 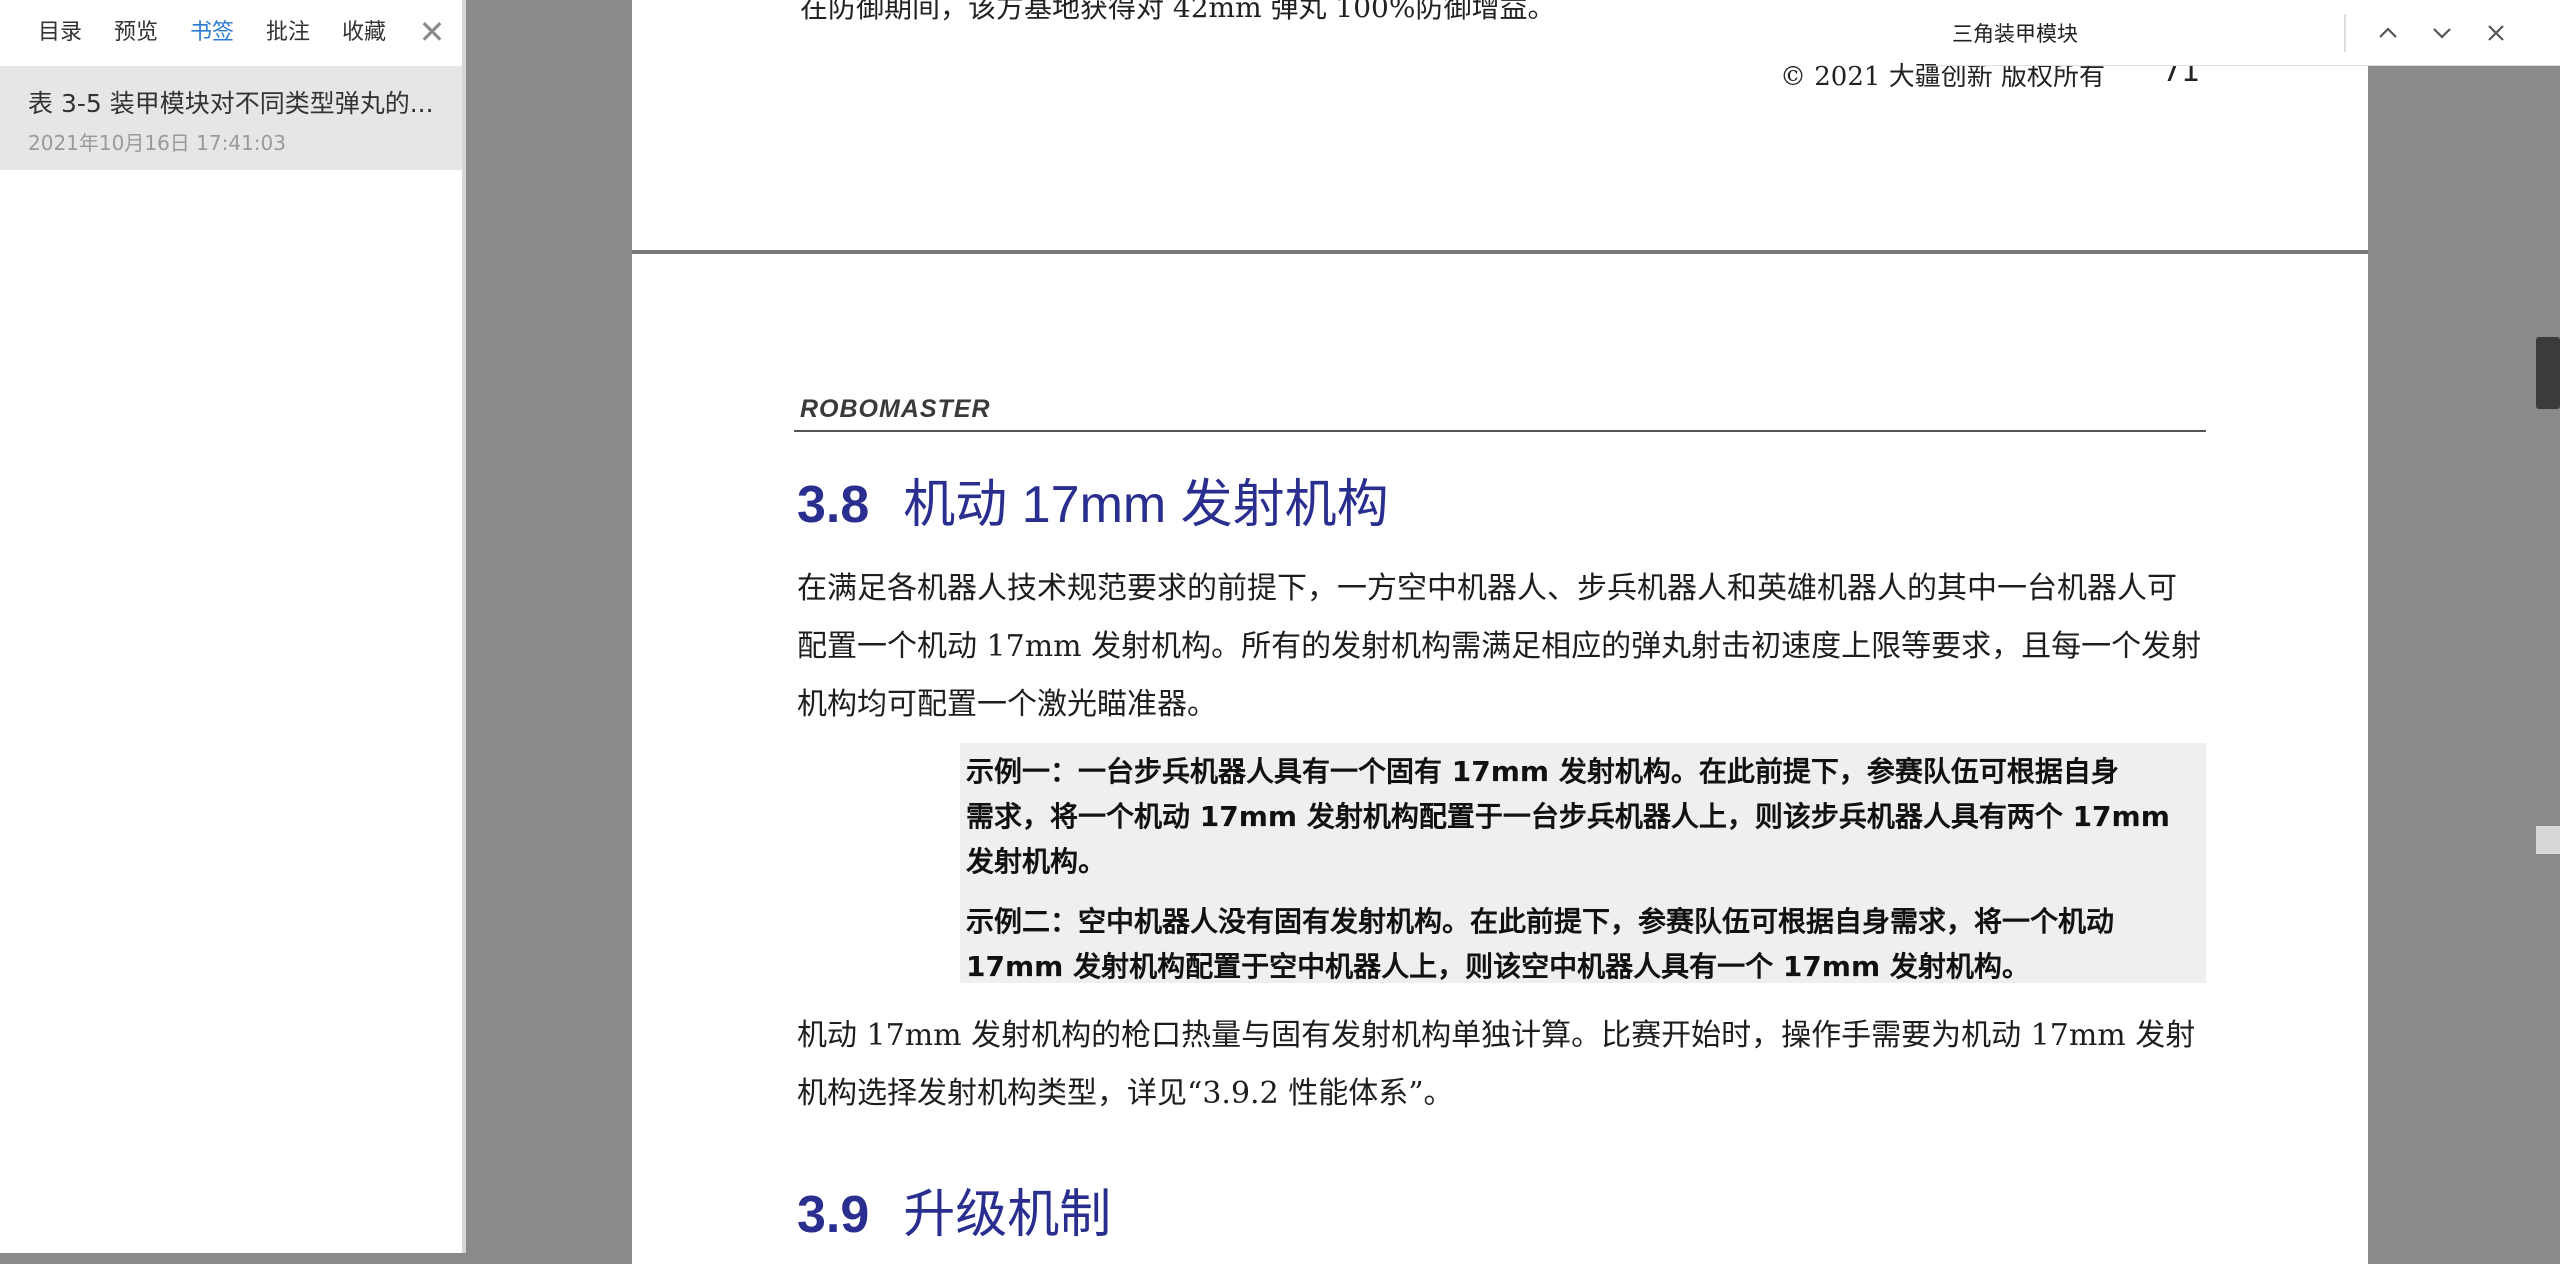 What do you see at coordinates (1500, 431) in the screenshot?
I see `header-rule` at bounding box center [1500, 431].